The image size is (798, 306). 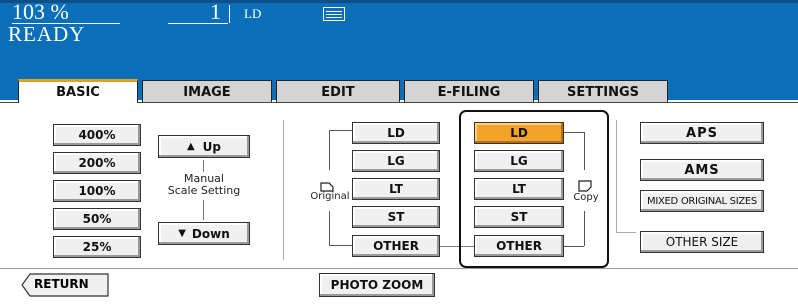 I want to click on tab-basic: BASIC, so click(x=78, y=91).